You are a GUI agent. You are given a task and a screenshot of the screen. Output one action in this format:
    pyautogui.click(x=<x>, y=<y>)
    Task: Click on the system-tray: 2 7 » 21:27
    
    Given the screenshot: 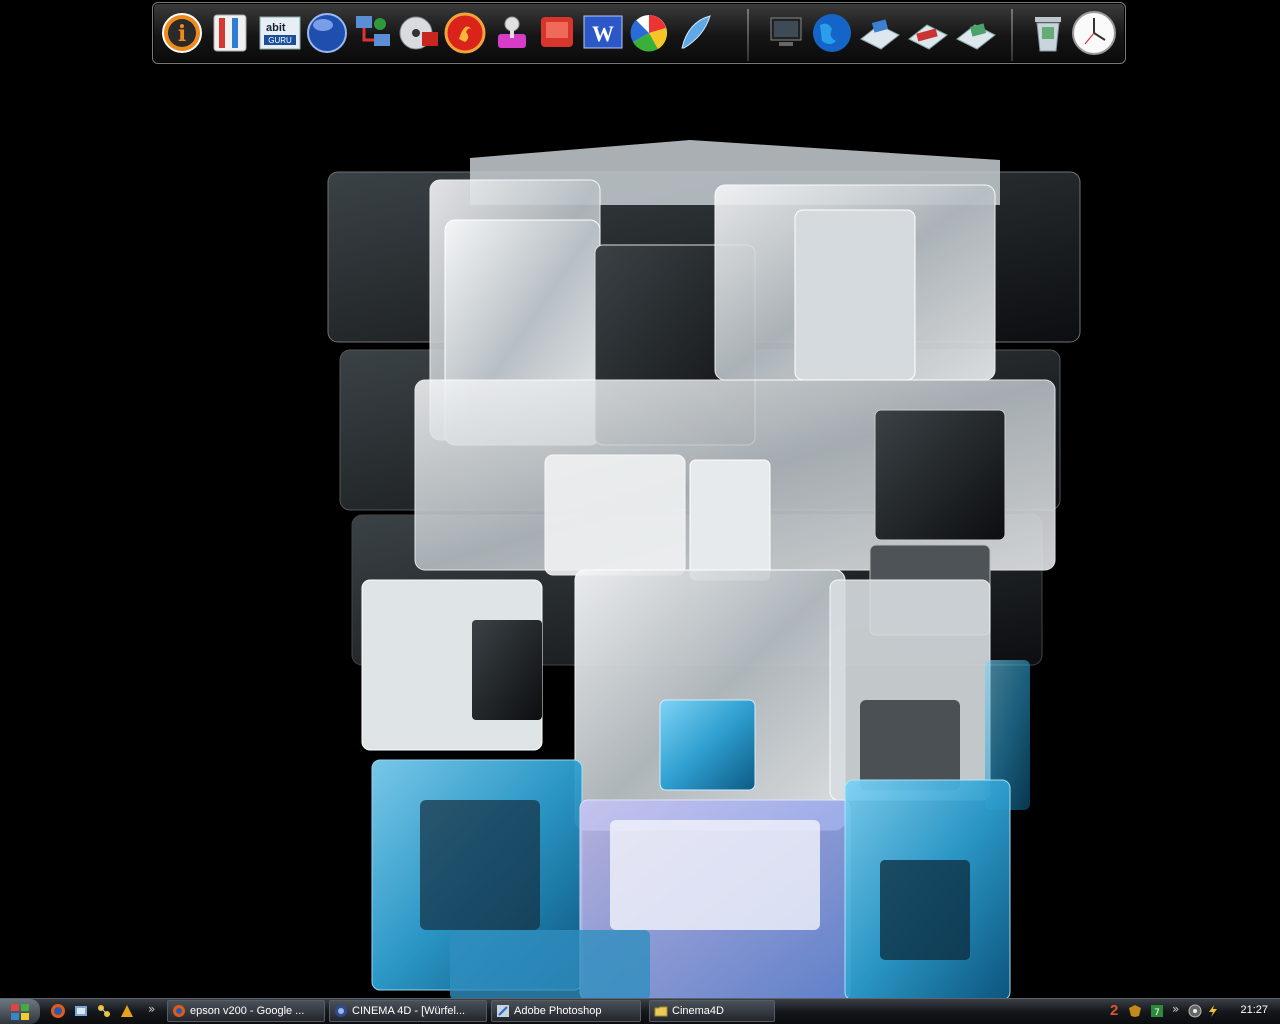 What is the action you would take?
    pyautogui.click(x=1195, y=1011)
    